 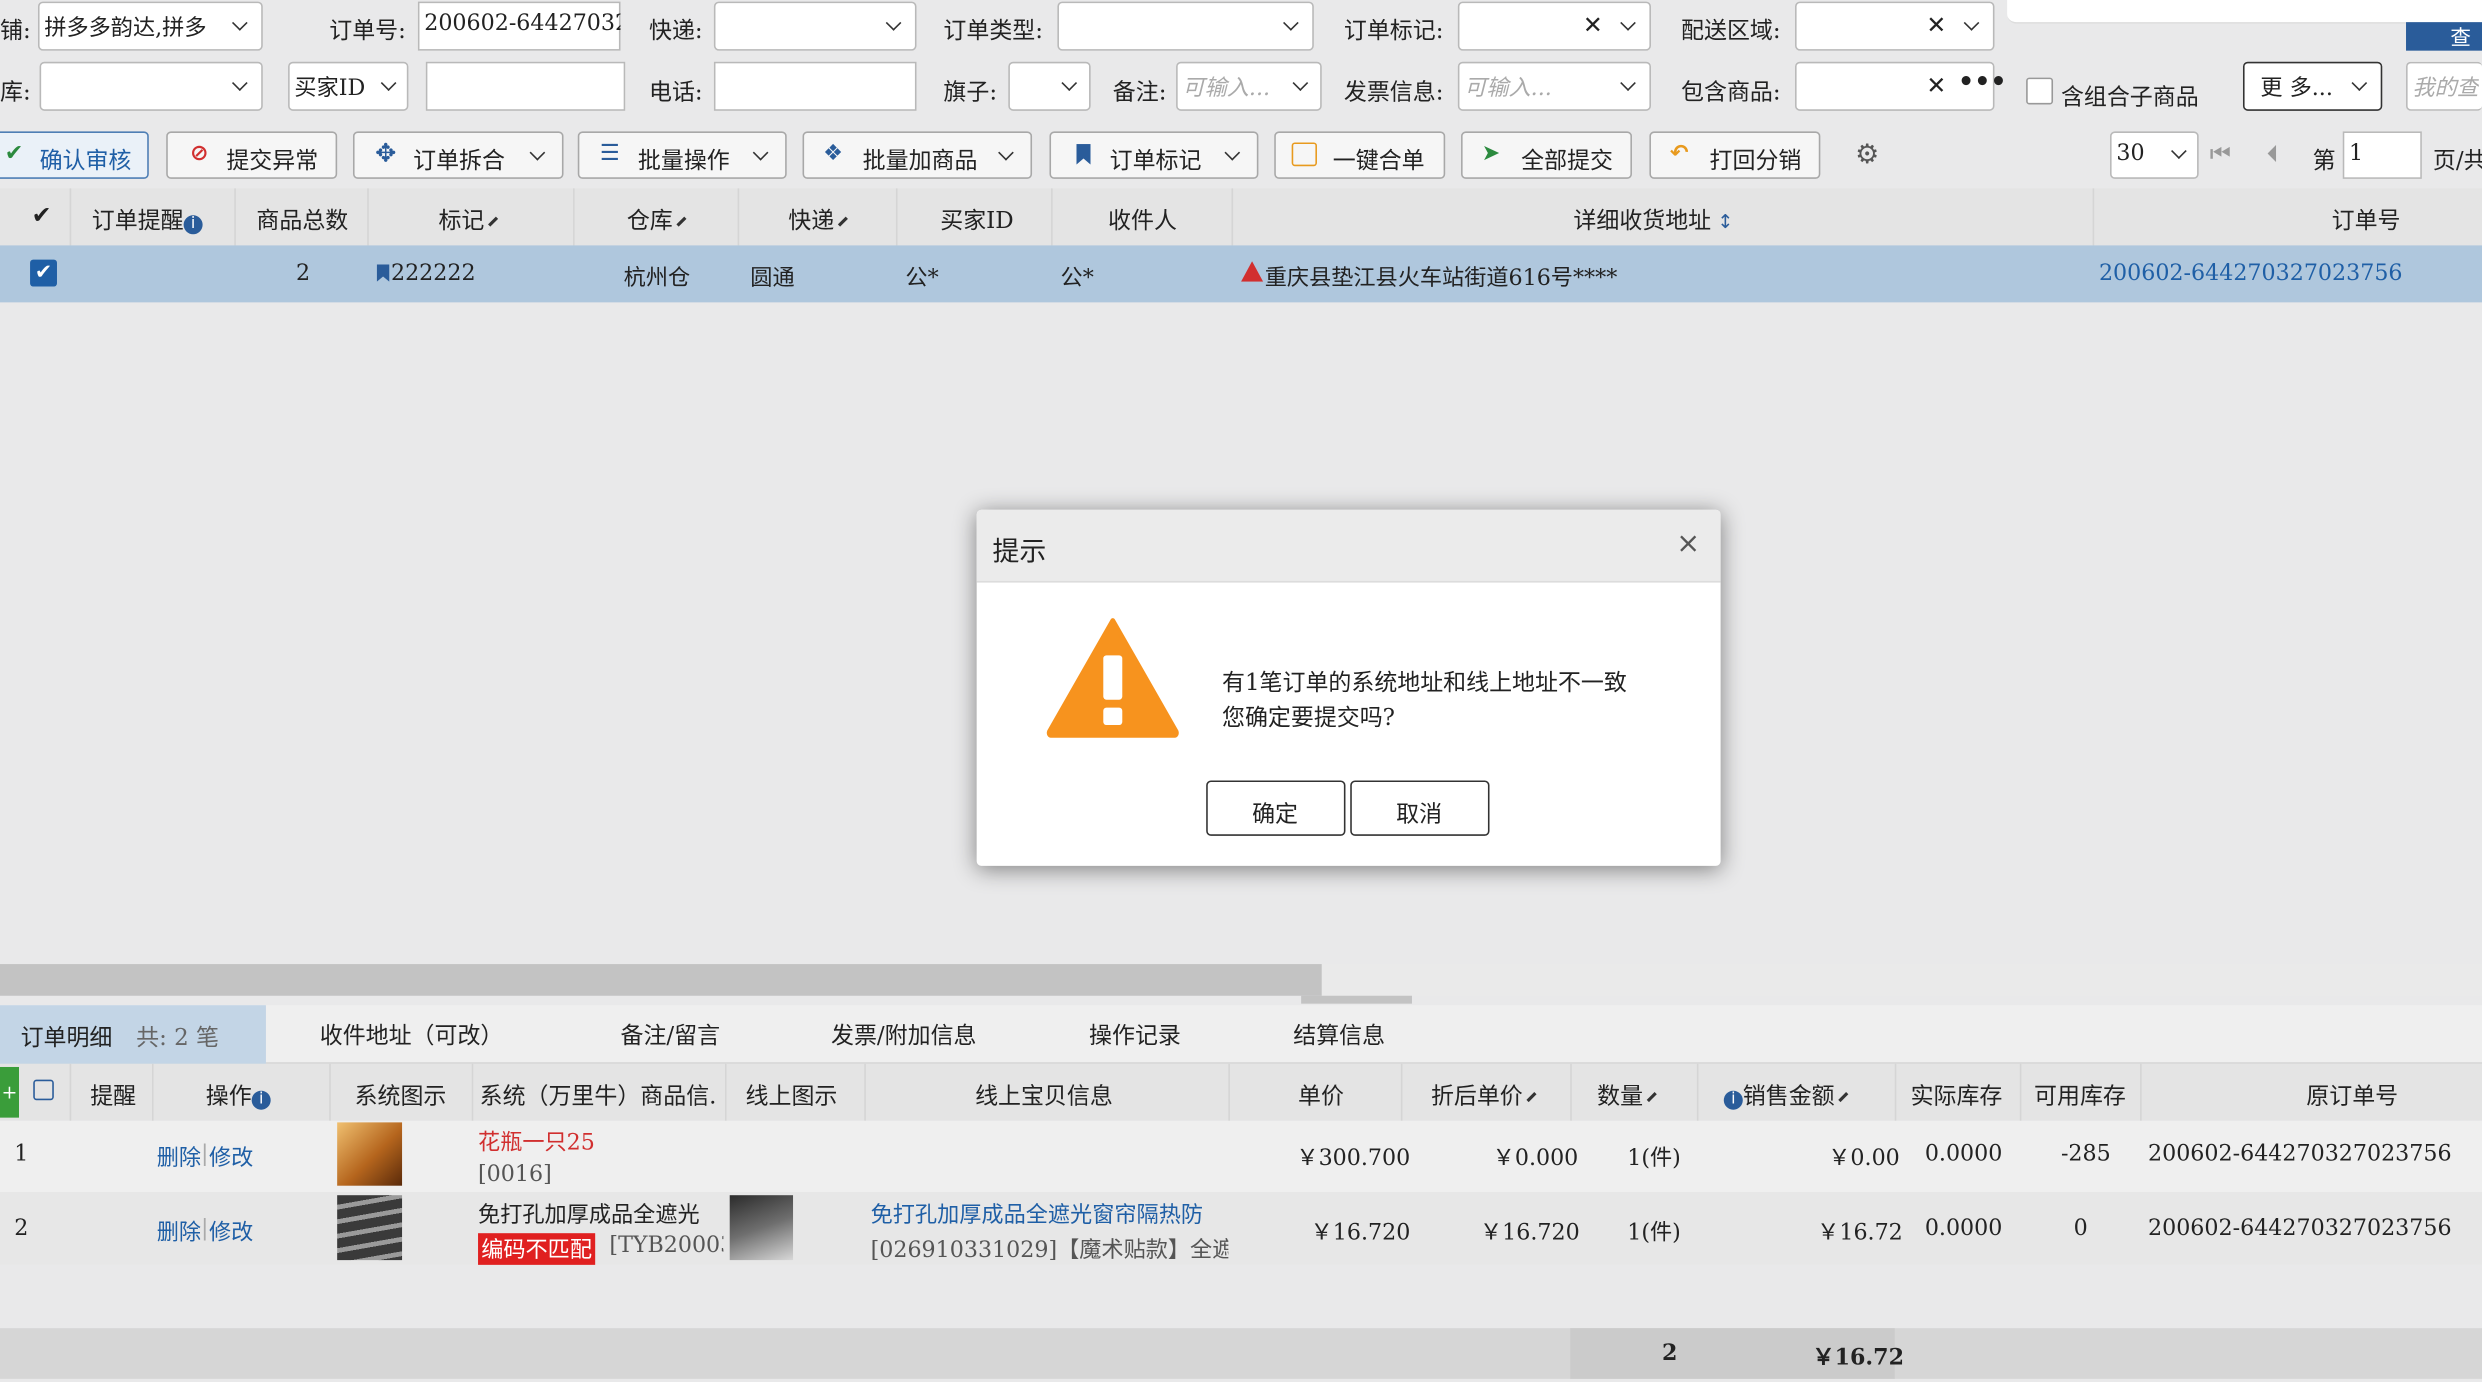 What do you see at coordinates (43, 1090) in the screenshot?
I see `copy-icon` at bounding box center [43, 1090].